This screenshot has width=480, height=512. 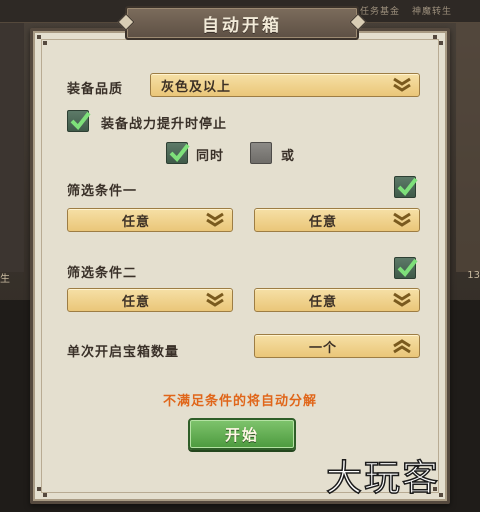 What do you see at coordinates (288, 156) in the screenshot?
I see `or-label: 或` at bounding box center [288, 156].